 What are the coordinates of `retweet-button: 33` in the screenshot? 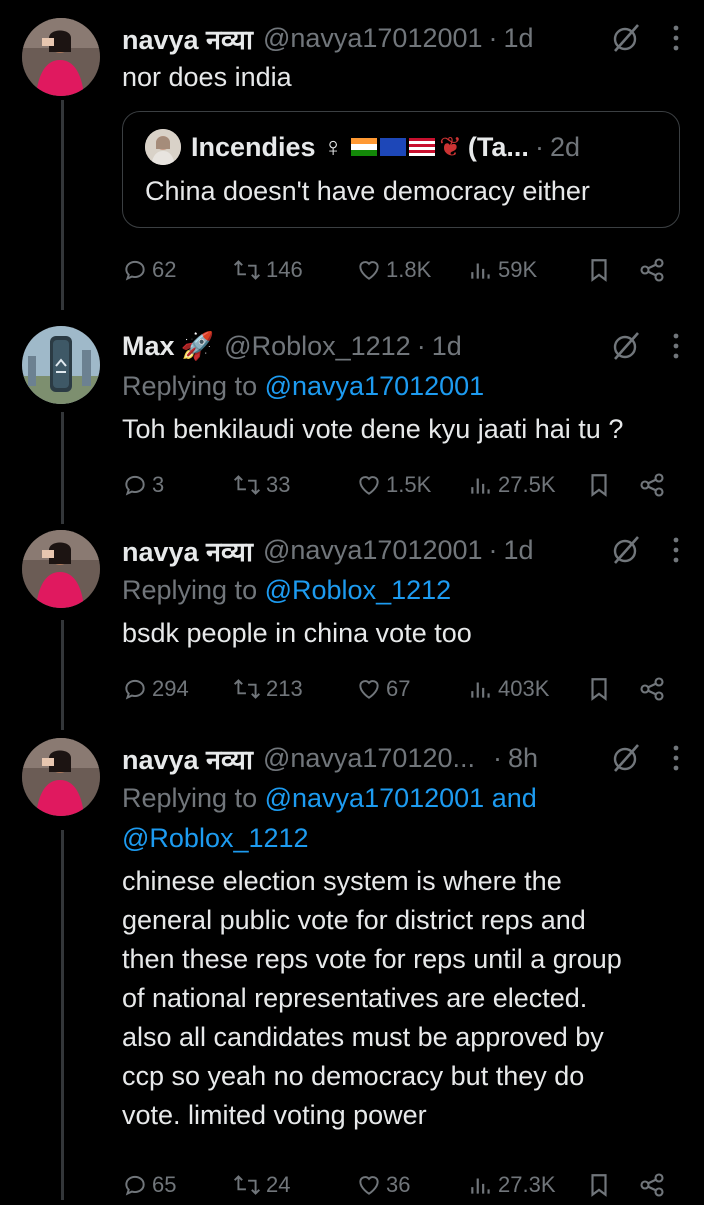 It's located at (261, 485).